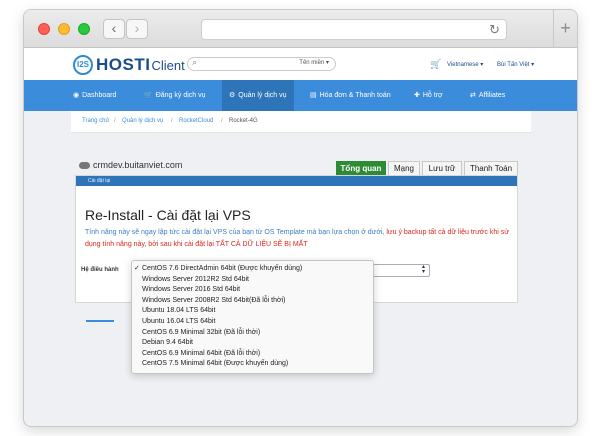  What do you see at coordinates (84, 29) in the screenshot?
I see `zoom-window-button` at bounding box center [84, 29].